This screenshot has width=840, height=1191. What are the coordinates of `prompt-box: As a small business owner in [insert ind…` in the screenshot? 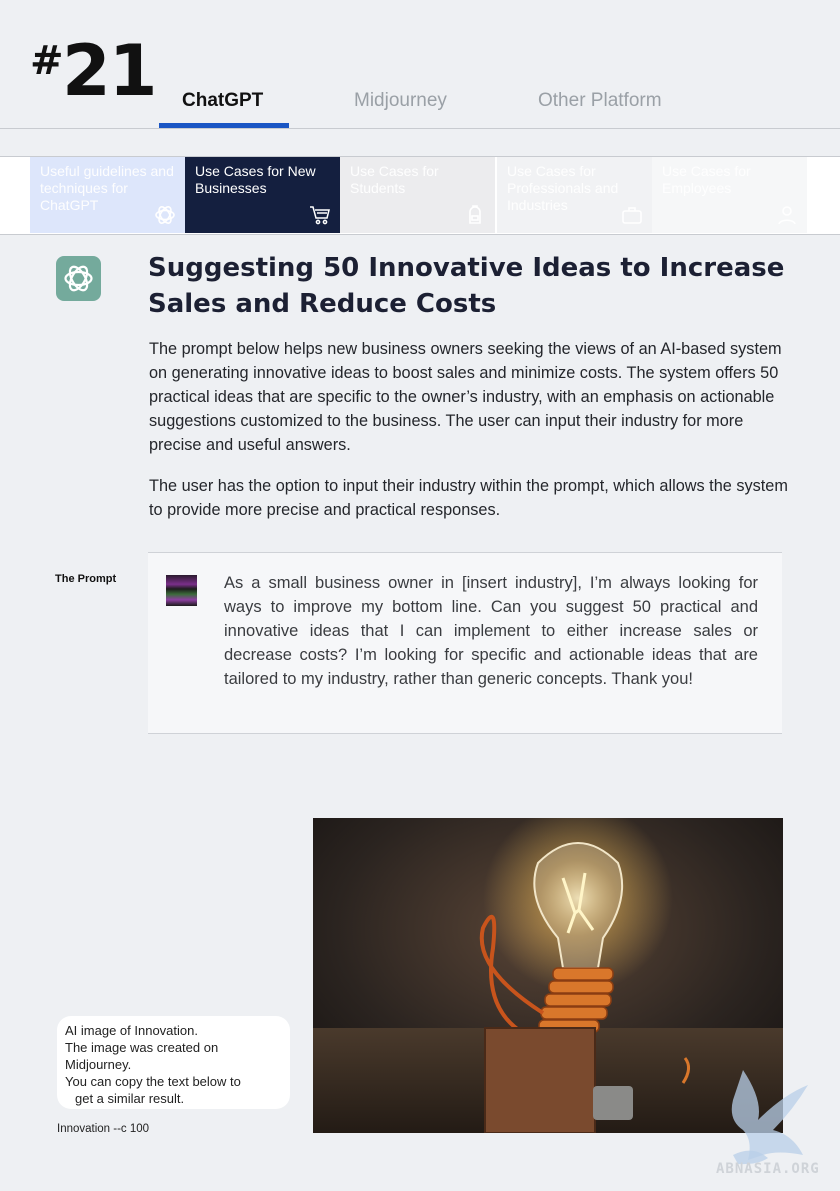 It's located at (465, 643).